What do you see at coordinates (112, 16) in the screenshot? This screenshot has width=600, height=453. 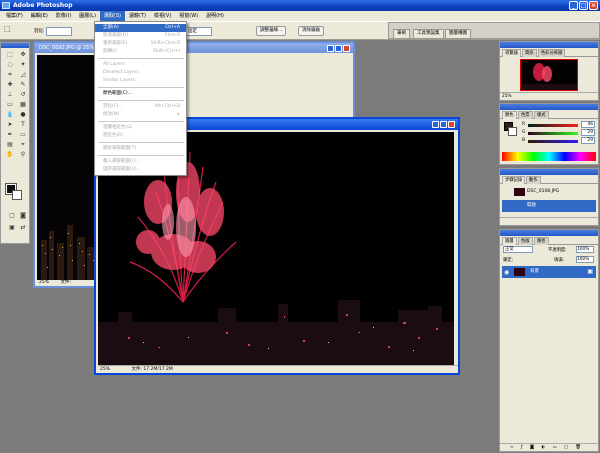 I see `menu-select: 選取(S)` at bounding box center [112, 16].